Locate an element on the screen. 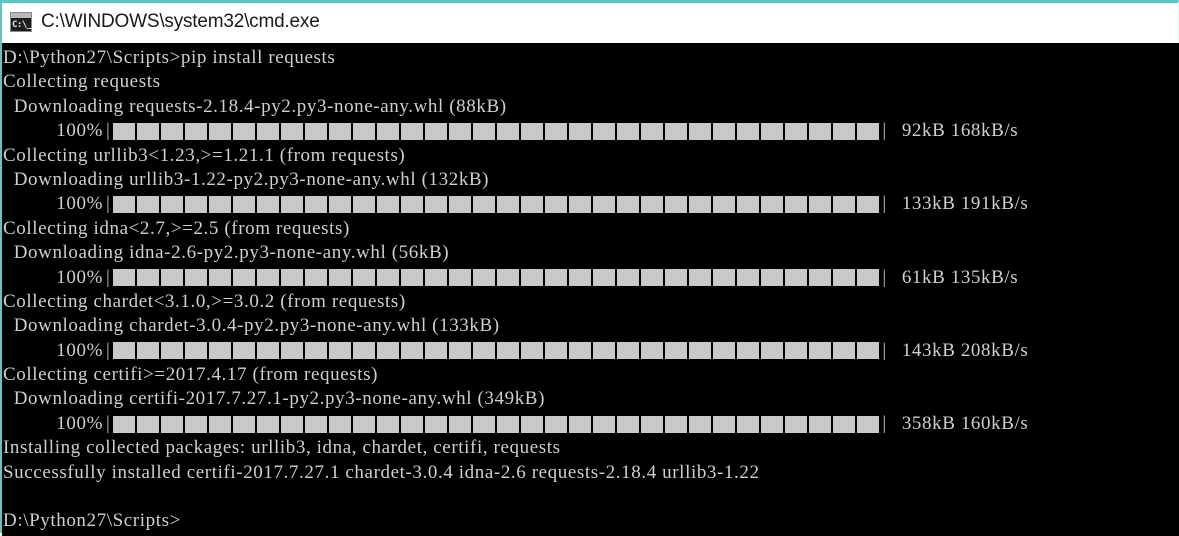  download-size-and-speed: 358kB 160kB/s is located at coordinates (965, 423).